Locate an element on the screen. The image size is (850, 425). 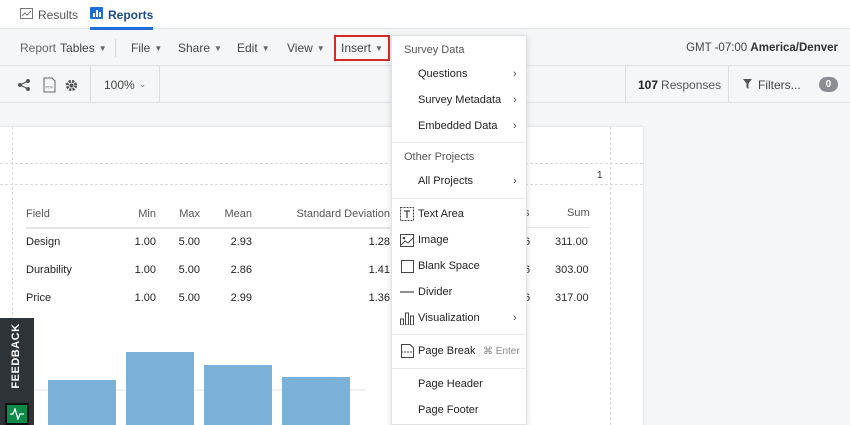
share-menu: Share ▼ is located at coordinates (200, 48).